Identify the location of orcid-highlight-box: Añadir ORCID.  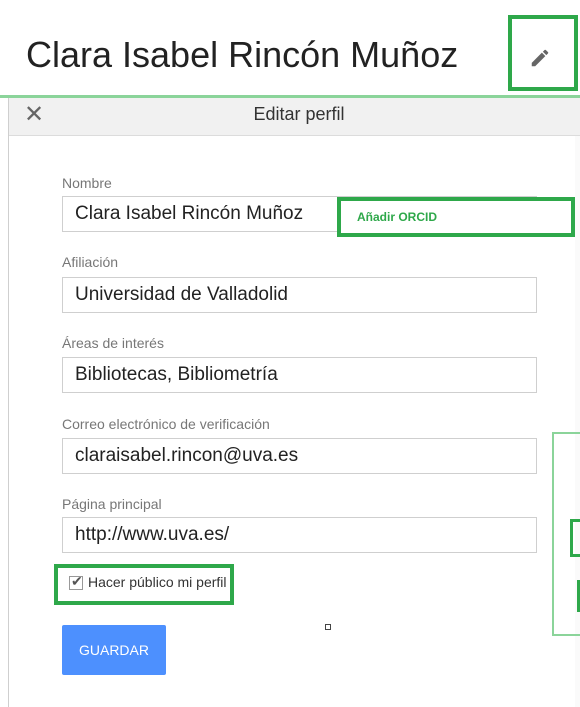
(456, 217).